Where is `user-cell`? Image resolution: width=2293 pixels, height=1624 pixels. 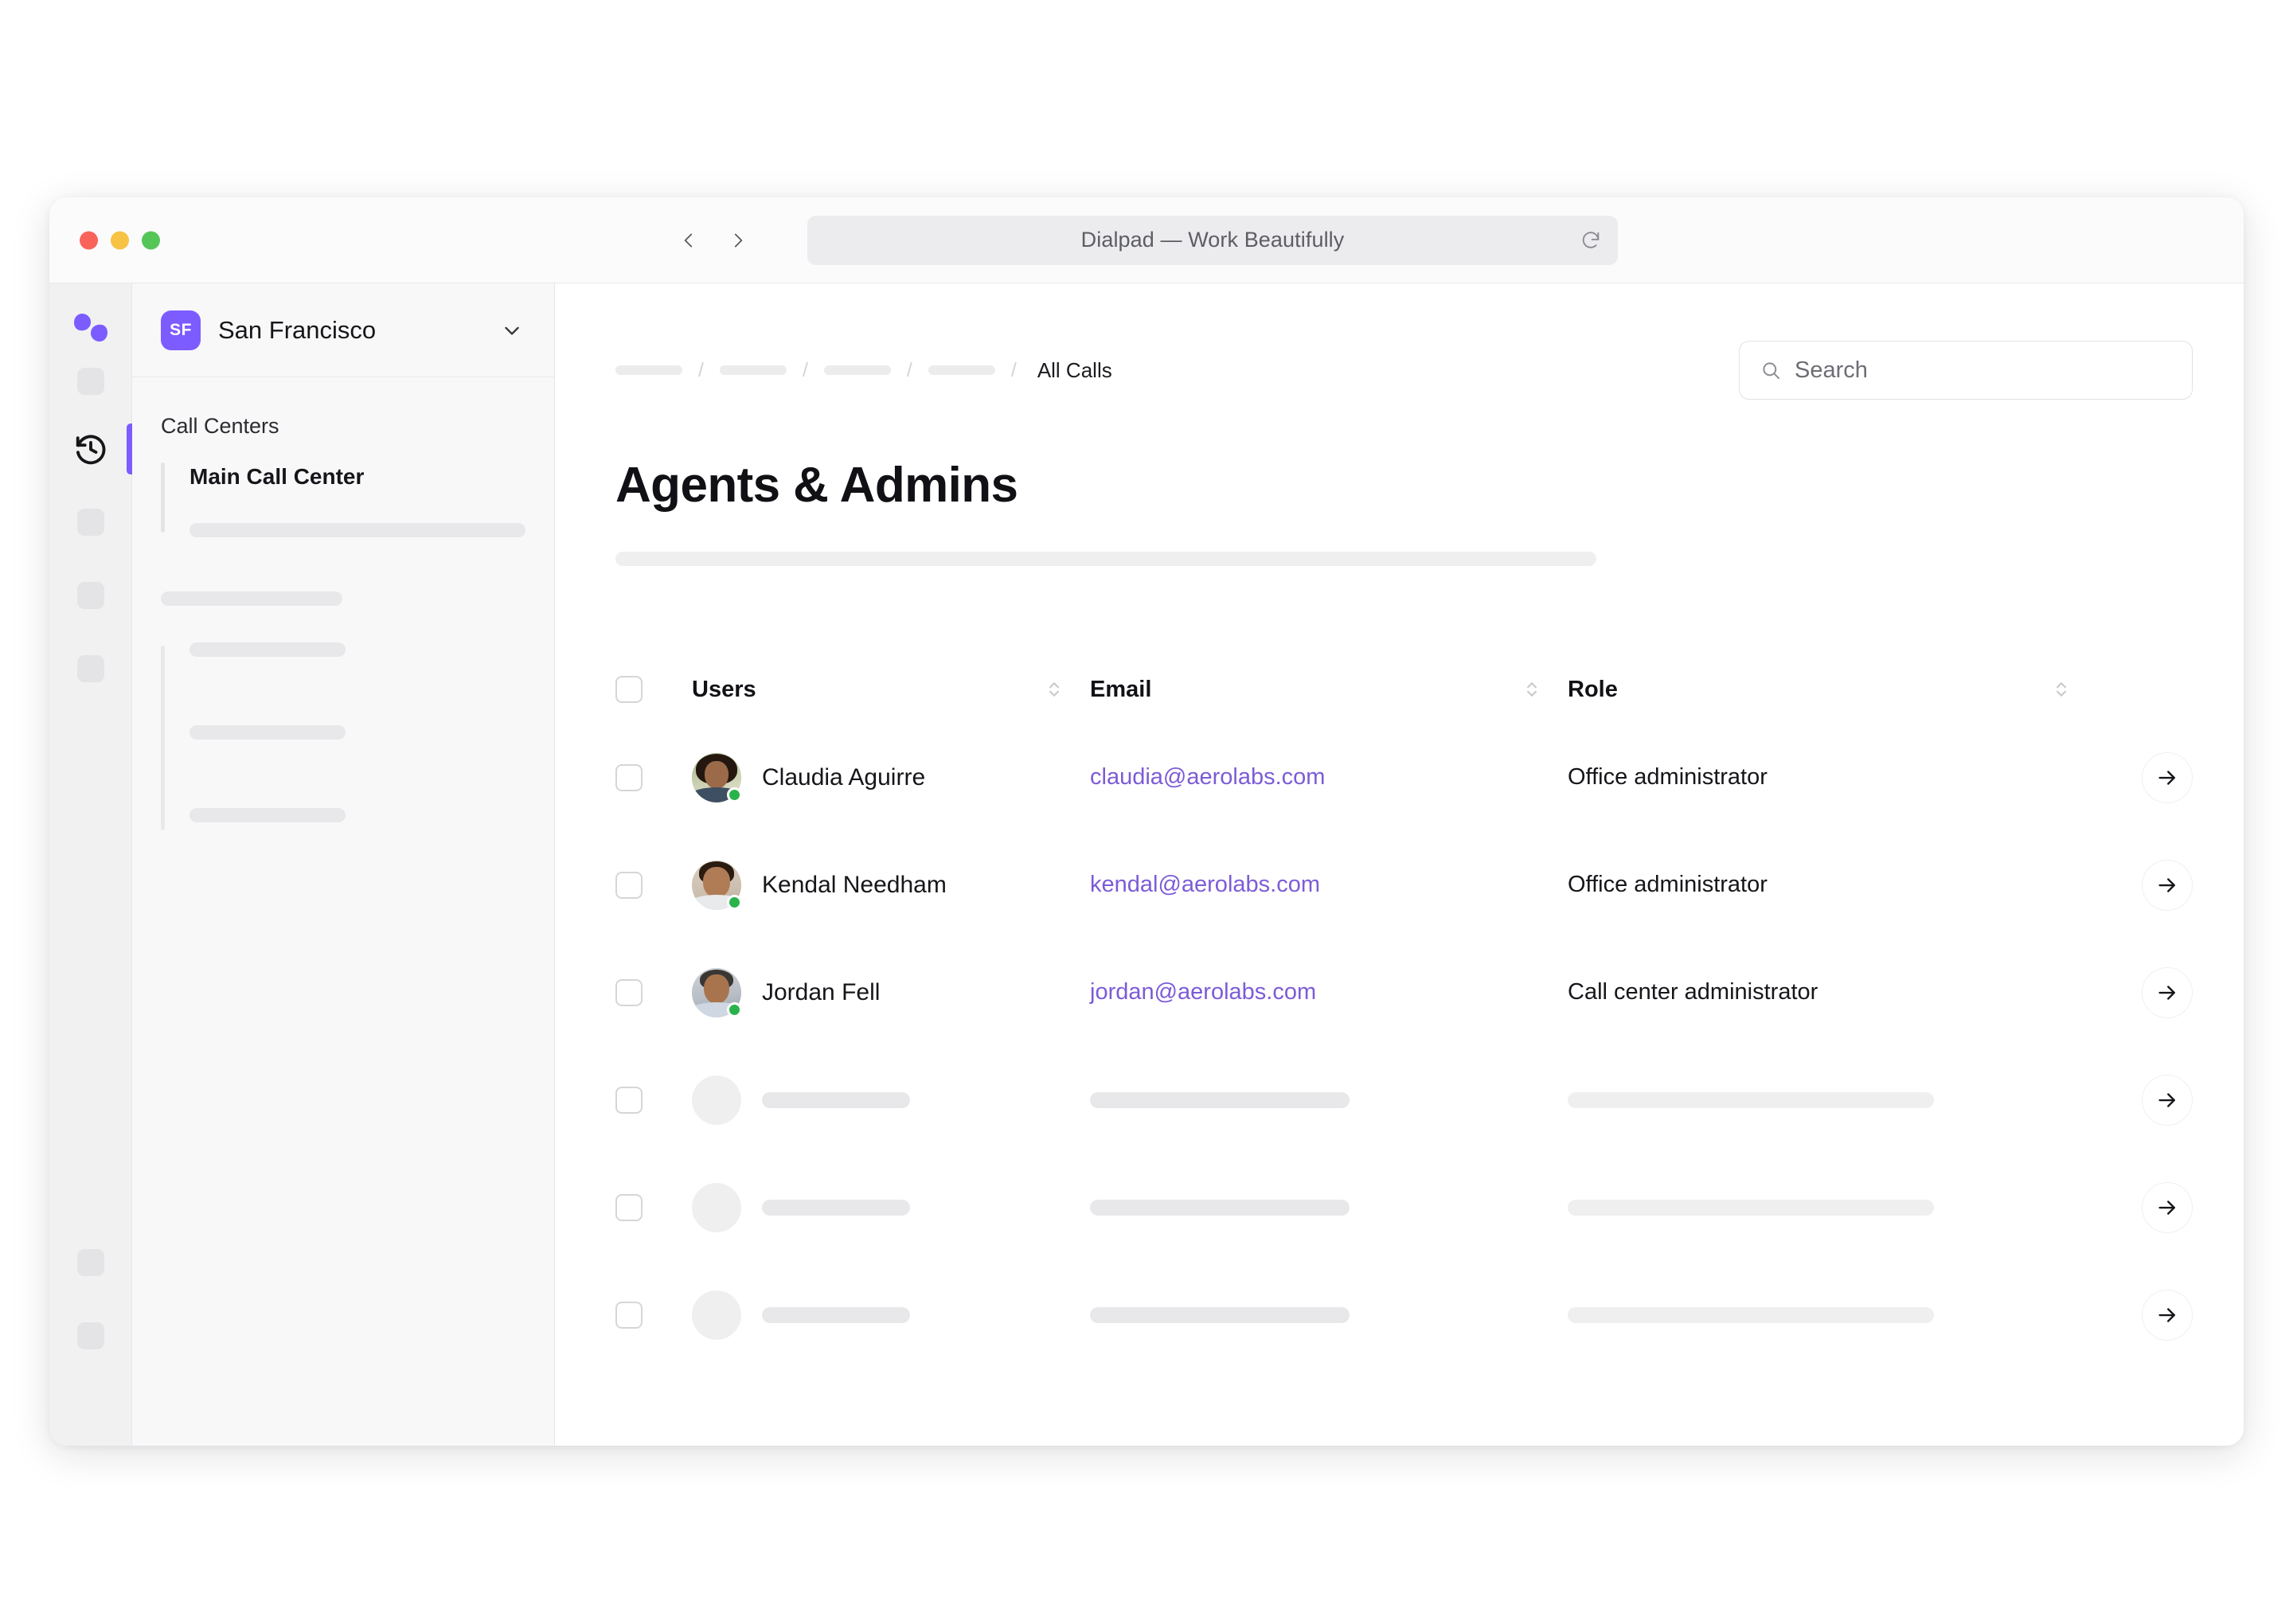 user-cell is located at coordinates (891, 1100).